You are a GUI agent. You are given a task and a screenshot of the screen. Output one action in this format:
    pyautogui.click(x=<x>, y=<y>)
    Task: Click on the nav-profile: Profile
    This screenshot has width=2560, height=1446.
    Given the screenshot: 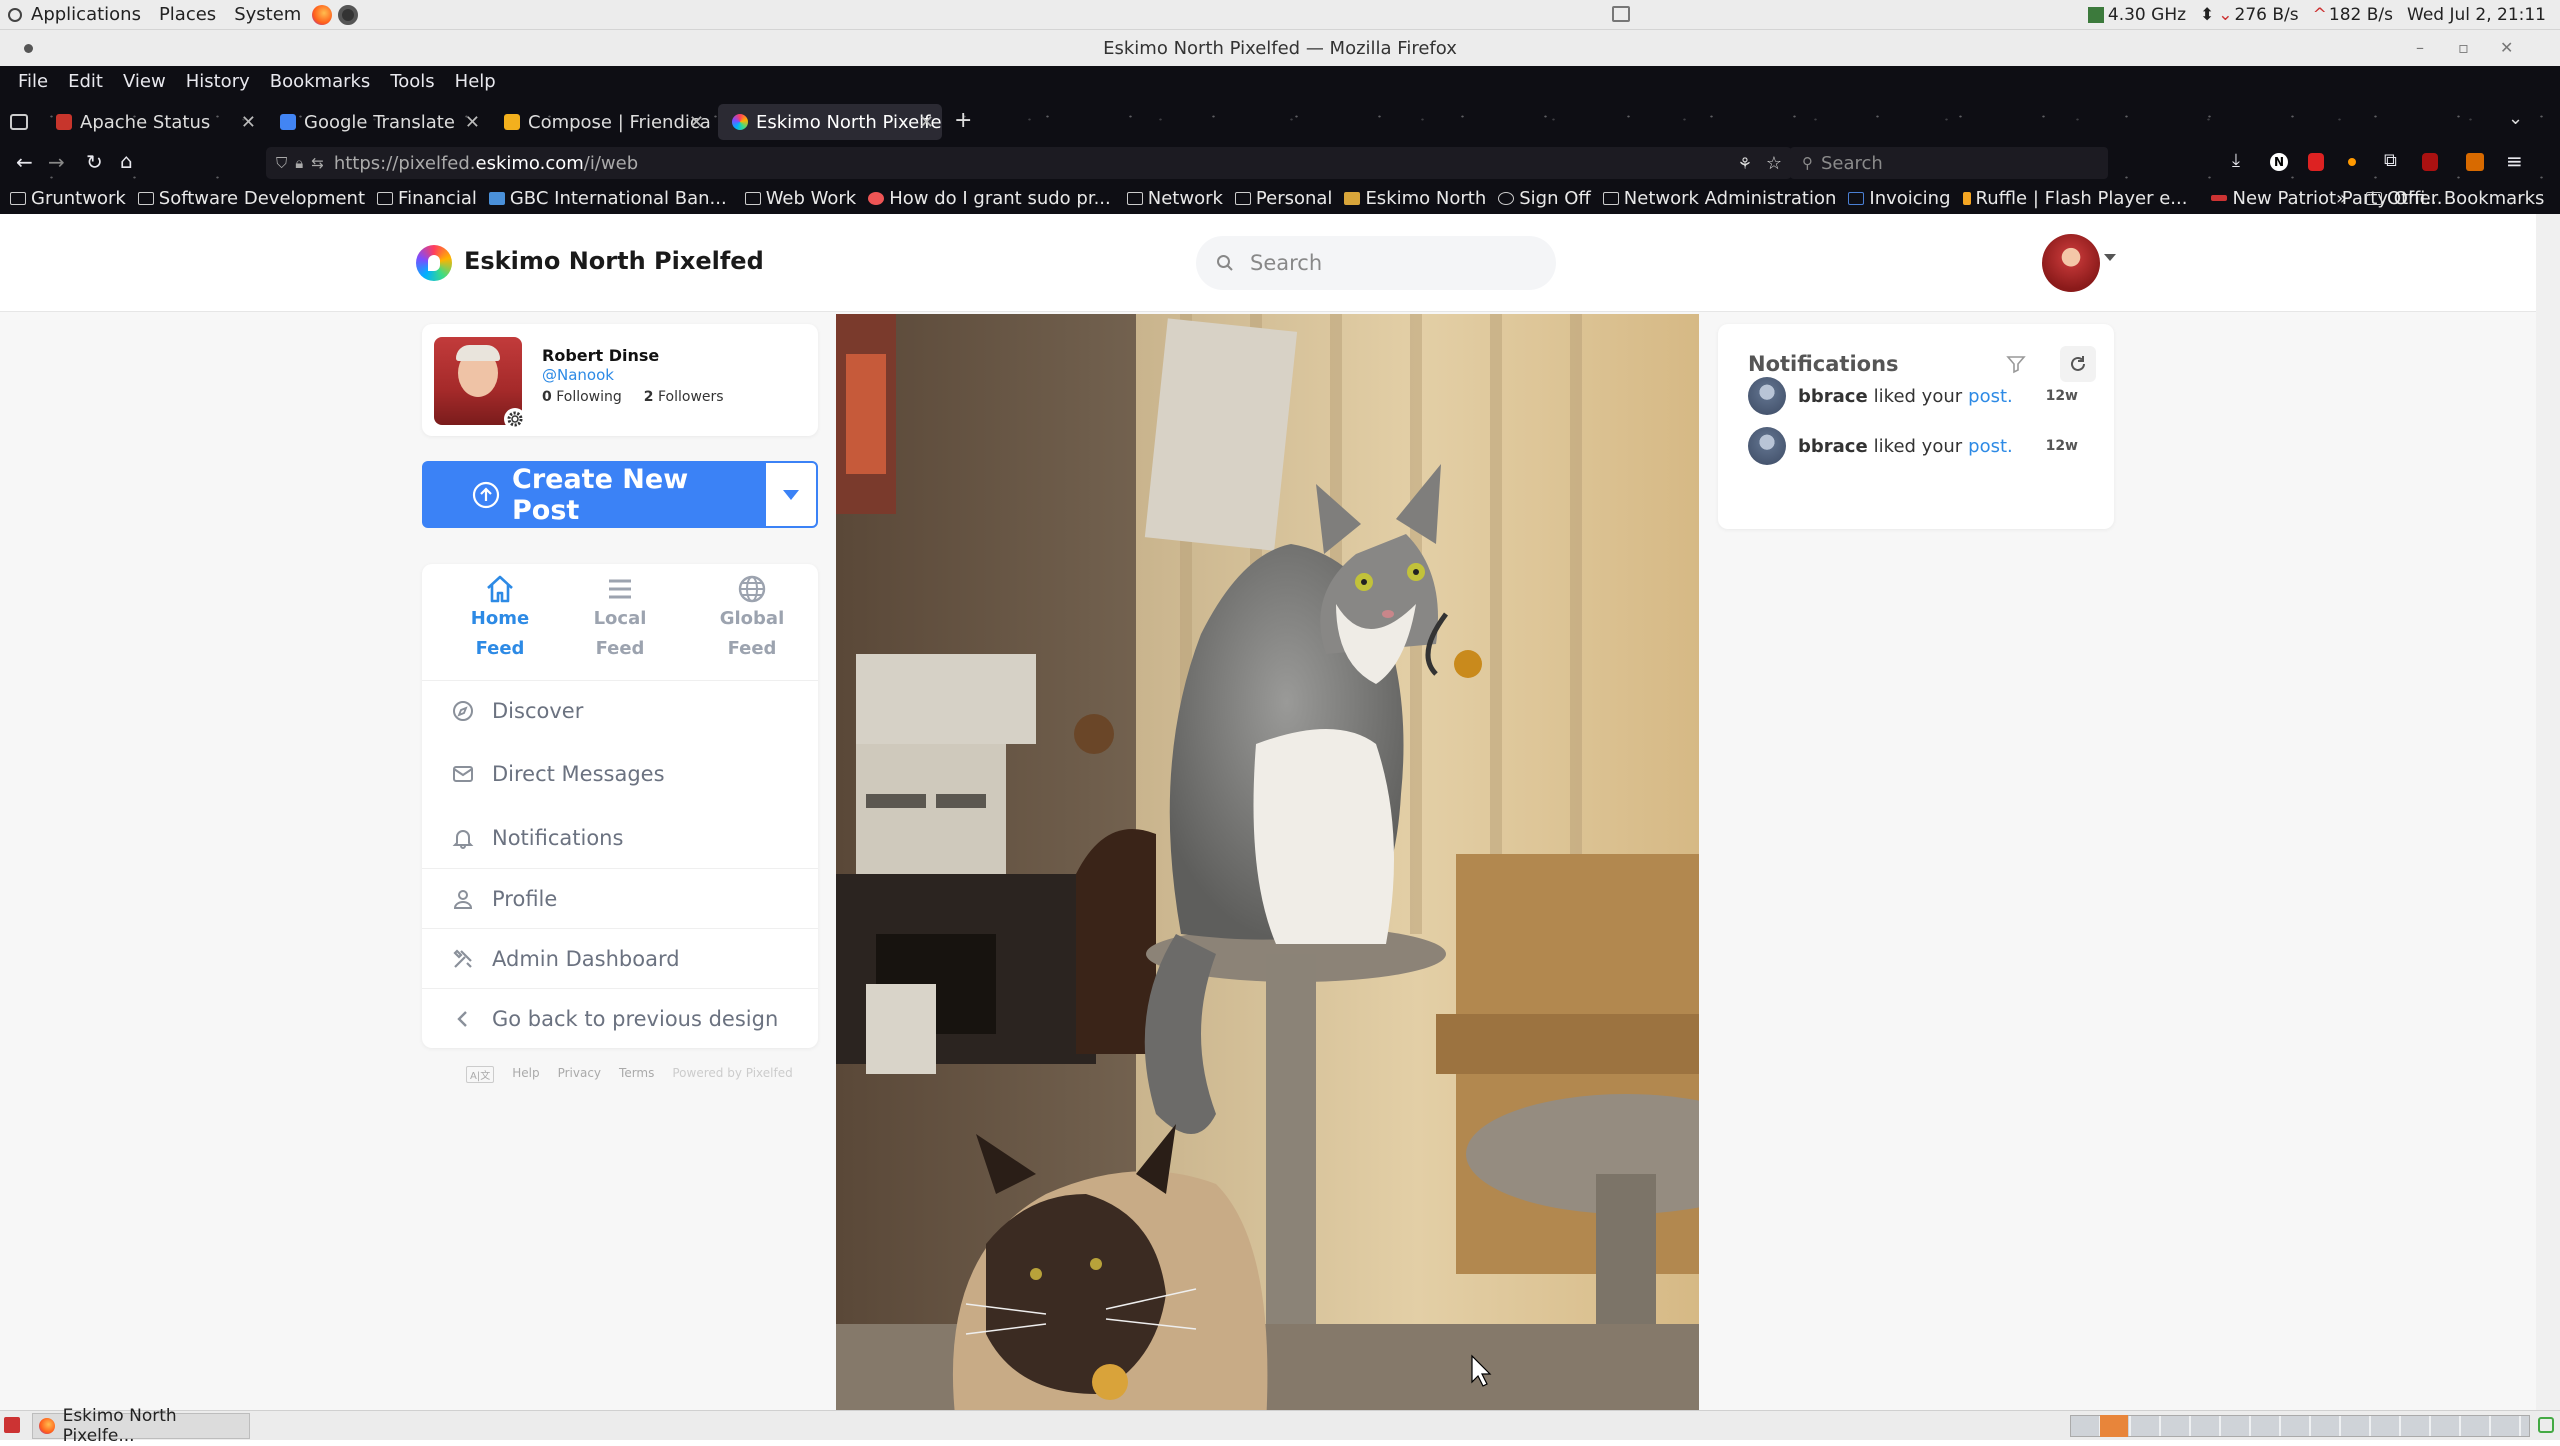 What is the action you would take?
    pyautogui.click(x=620, y=898)
    